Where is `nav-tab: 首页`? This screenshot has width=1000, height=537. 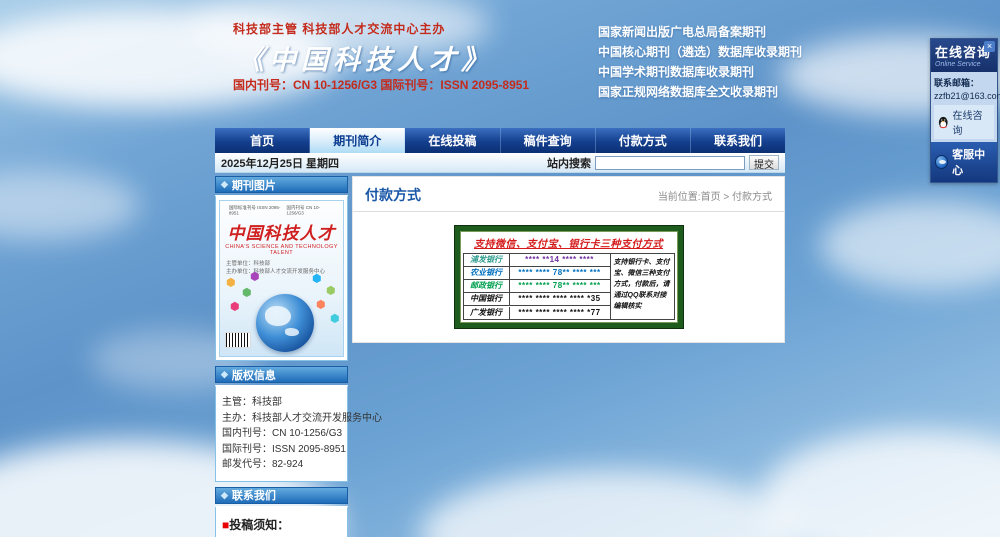 nav-tab: 首页 is located at coordinates (263, 140).